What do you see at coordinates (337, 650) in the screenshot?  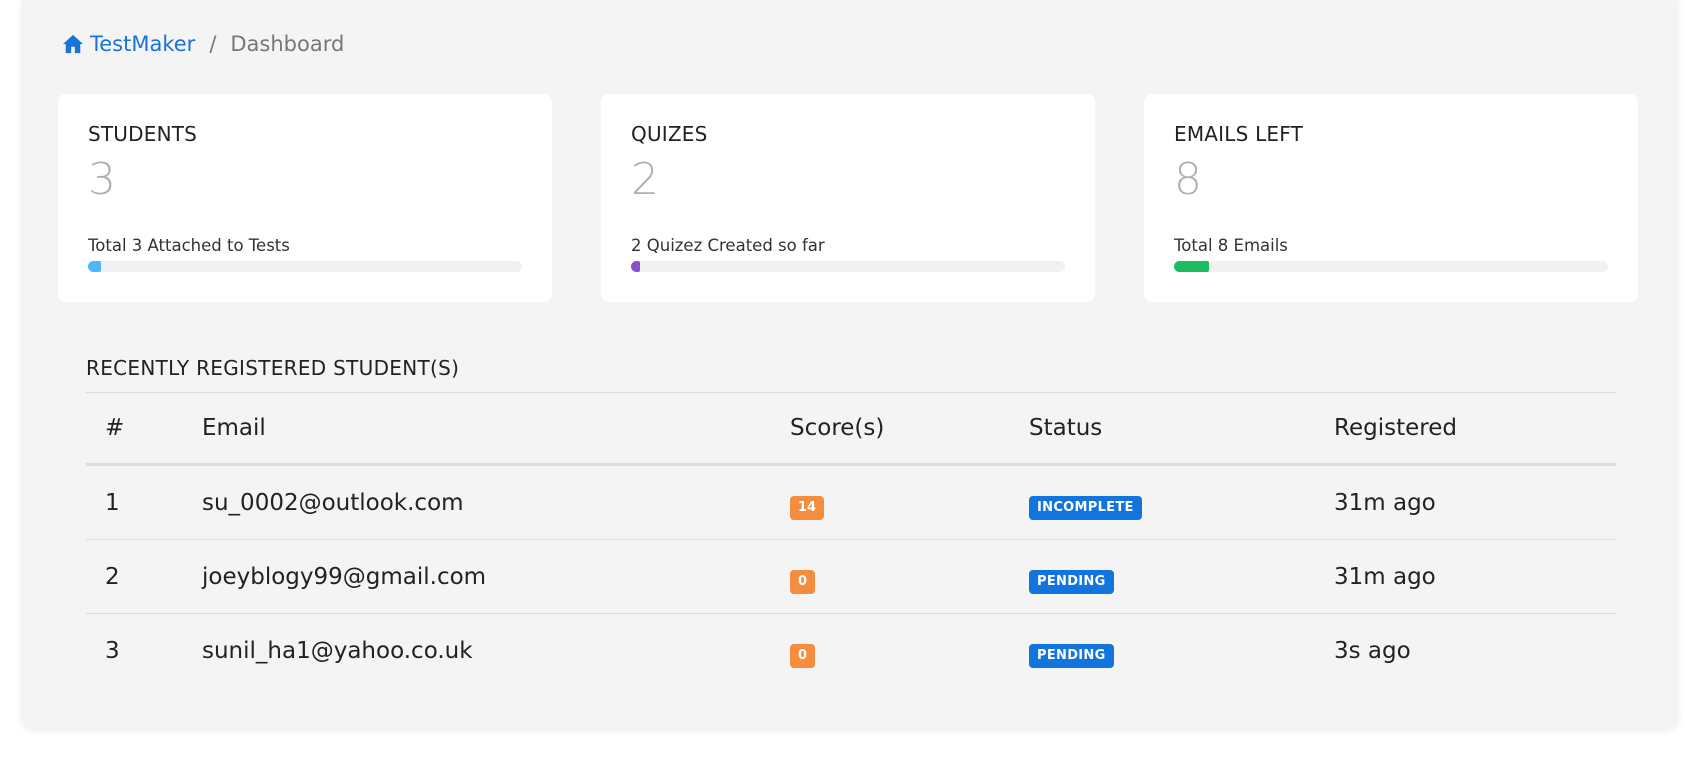 I see `row-email: sunil_ha1@yahoo.co.uk` at bounding box center [337, 650].